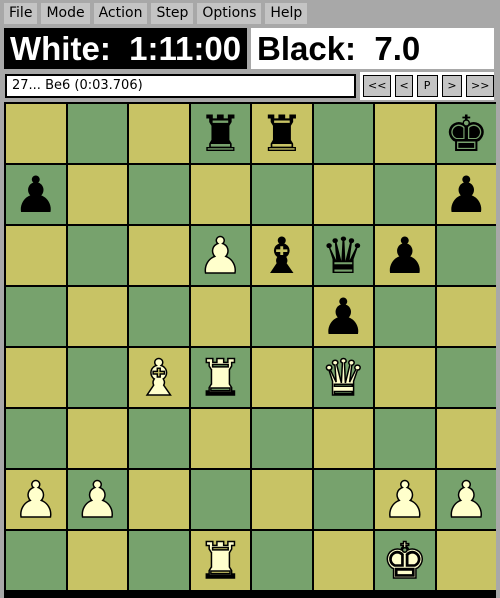  I want to click on white-king-icon: ♚, so click(405, 561).